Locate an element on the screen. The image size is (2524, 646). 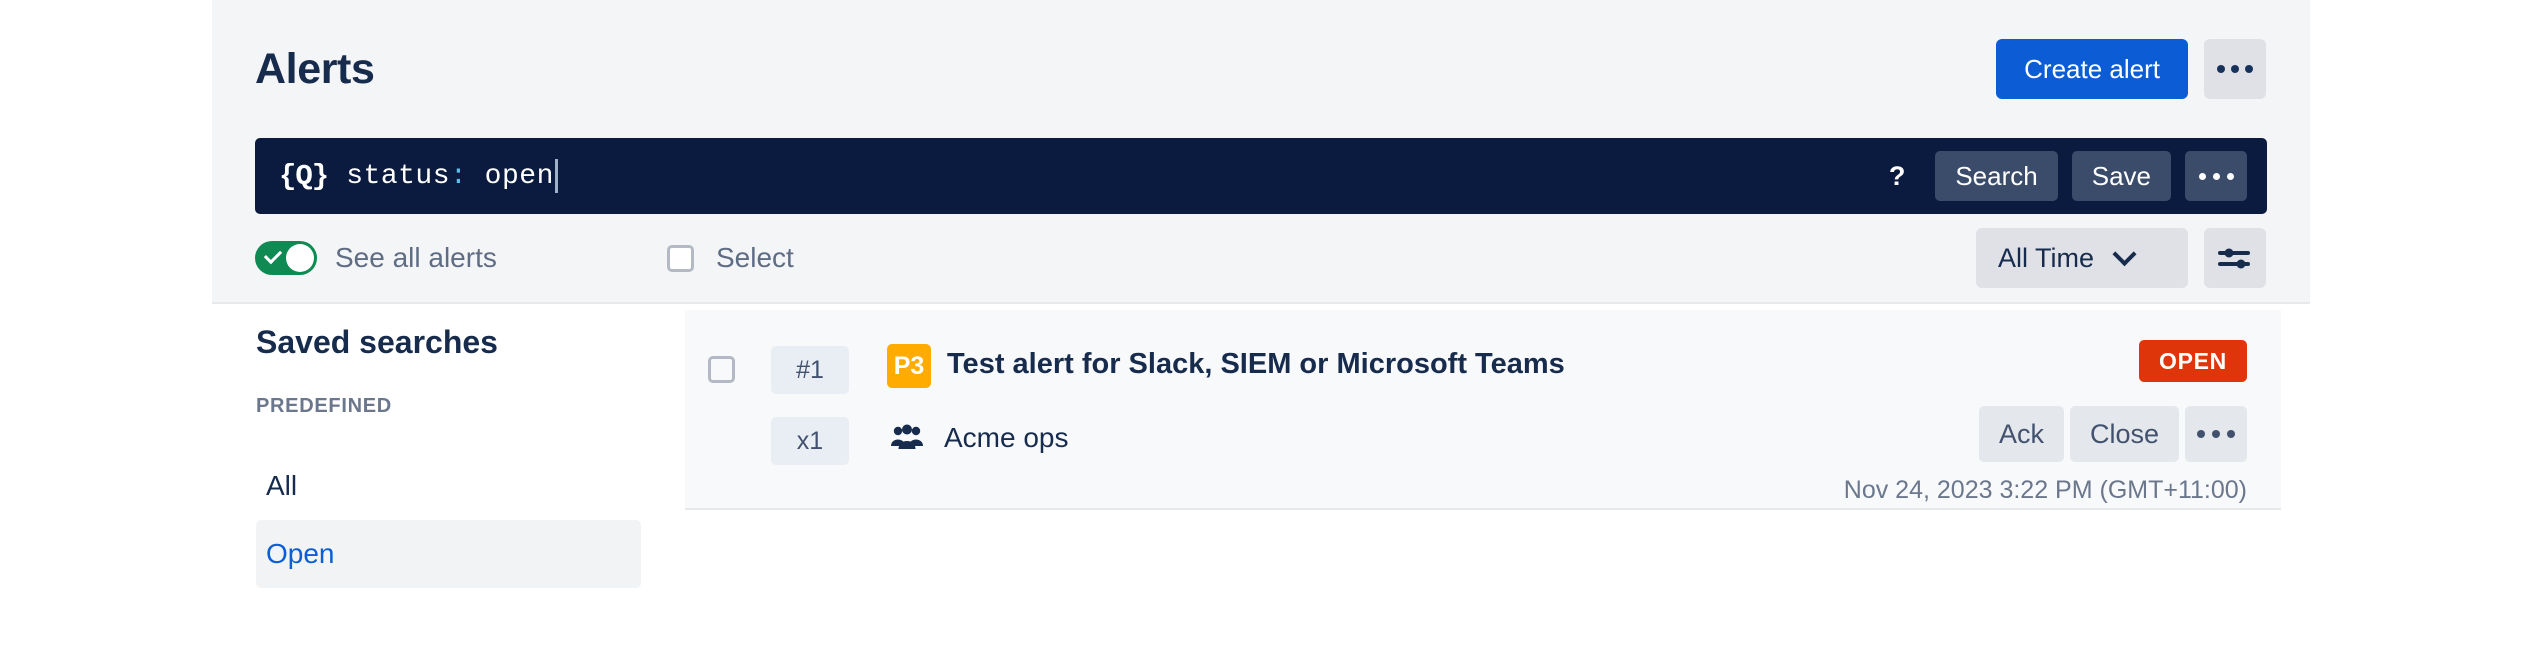
alert-count-badge: x1 is located at coordinates (810, 441).